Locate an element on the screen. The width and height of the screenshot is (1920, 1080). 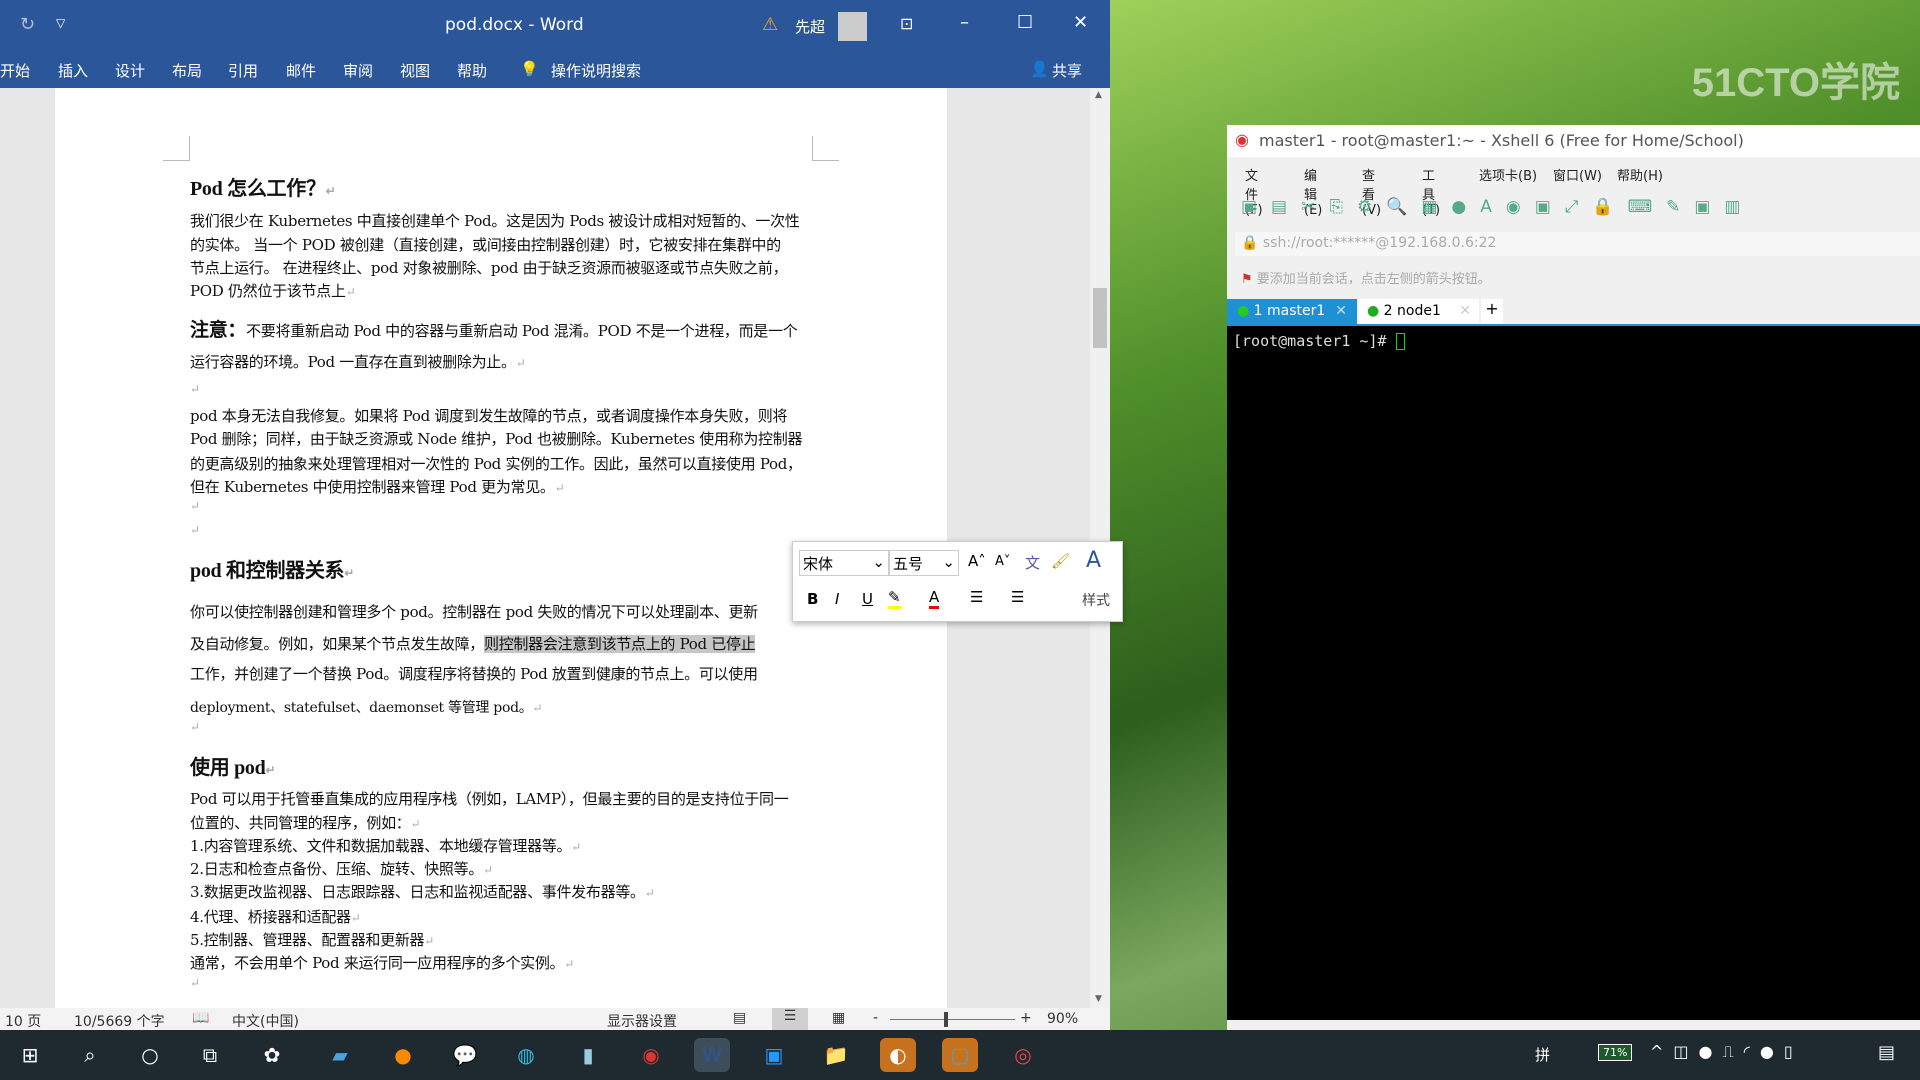
shrink-font-icon: A˅ is located at coordinates (1002, 561).